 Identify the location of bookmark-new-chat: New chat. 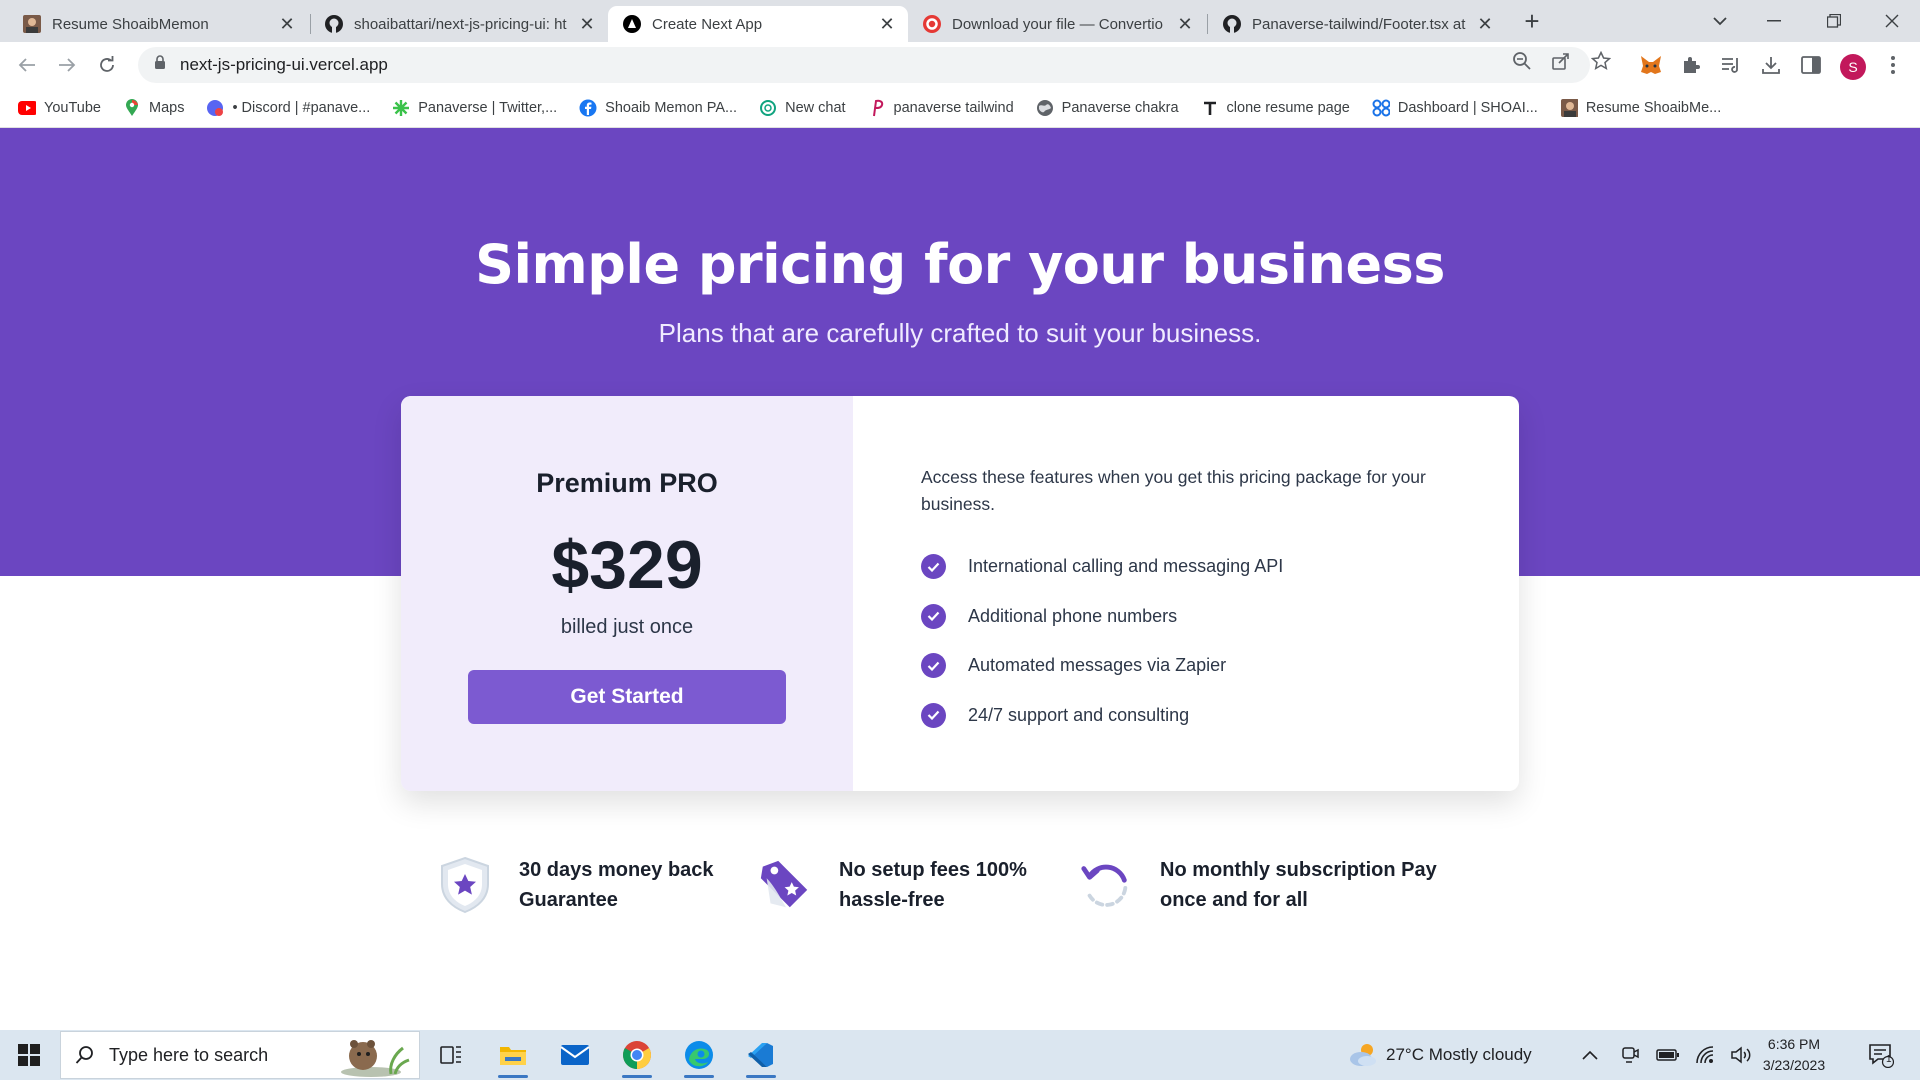
(802, 108).